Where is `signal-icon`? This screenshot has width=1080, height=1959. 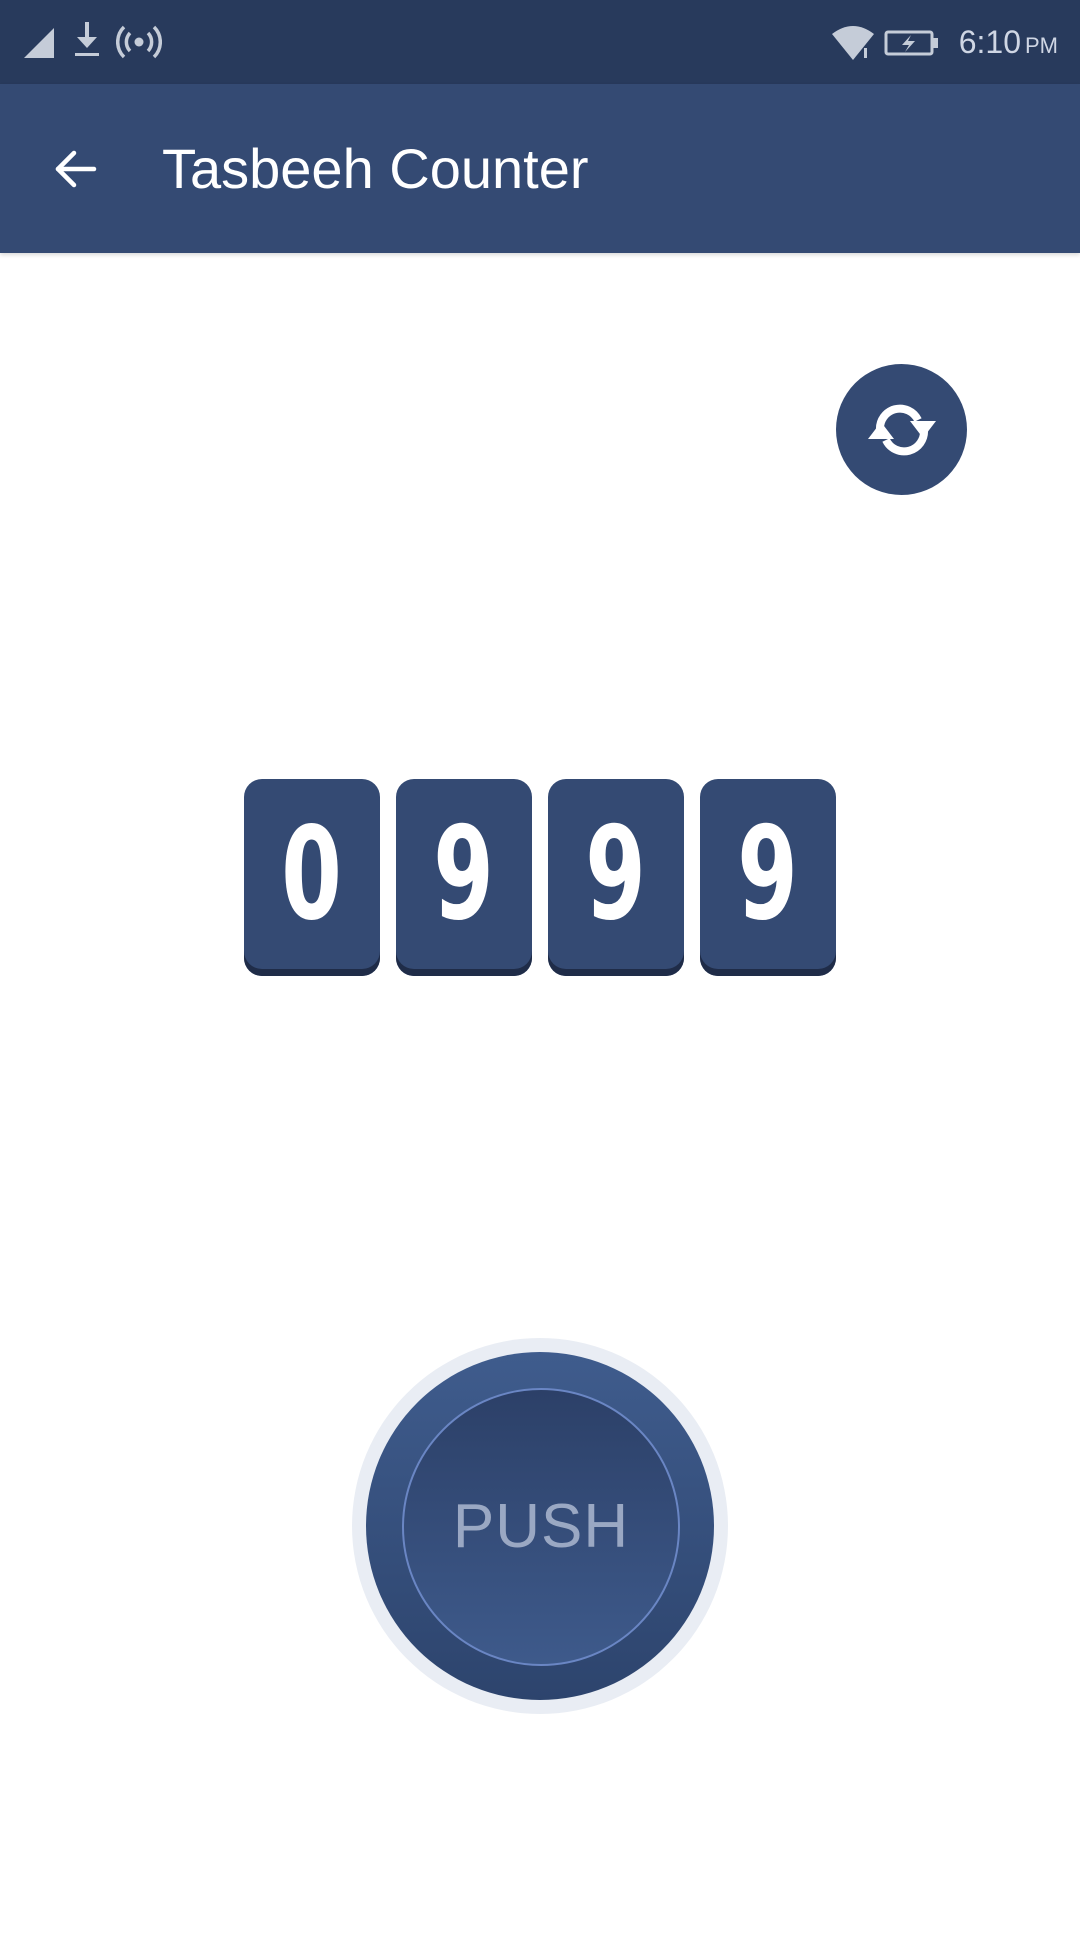 signal-icon is located at coordinates (39, 43).